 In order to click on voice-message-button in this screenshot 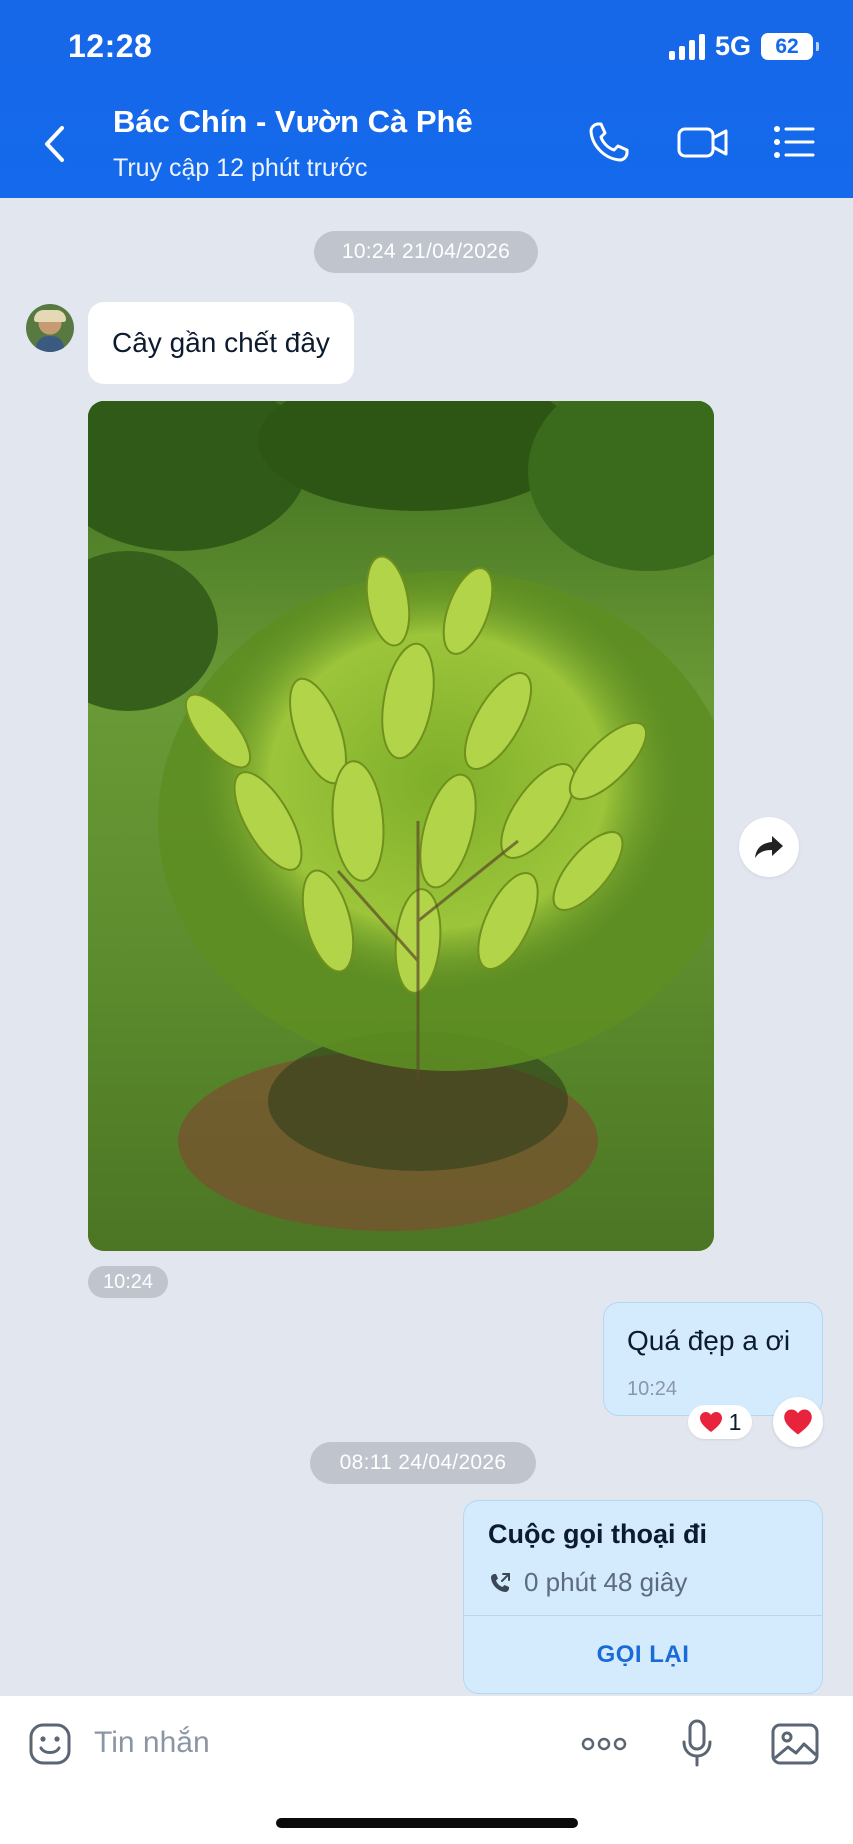, I will do `click(697, 1744)`.